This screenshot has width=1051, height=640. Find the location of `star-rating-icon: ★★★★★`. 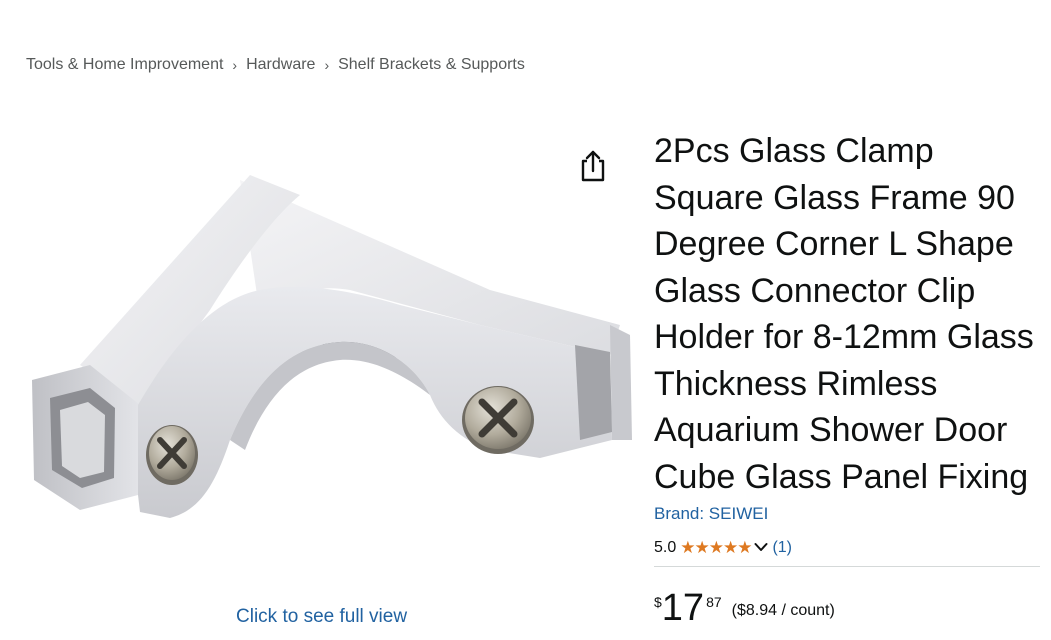

star-rating-icon: ★★★★★ is located at coordinates (716, 548).